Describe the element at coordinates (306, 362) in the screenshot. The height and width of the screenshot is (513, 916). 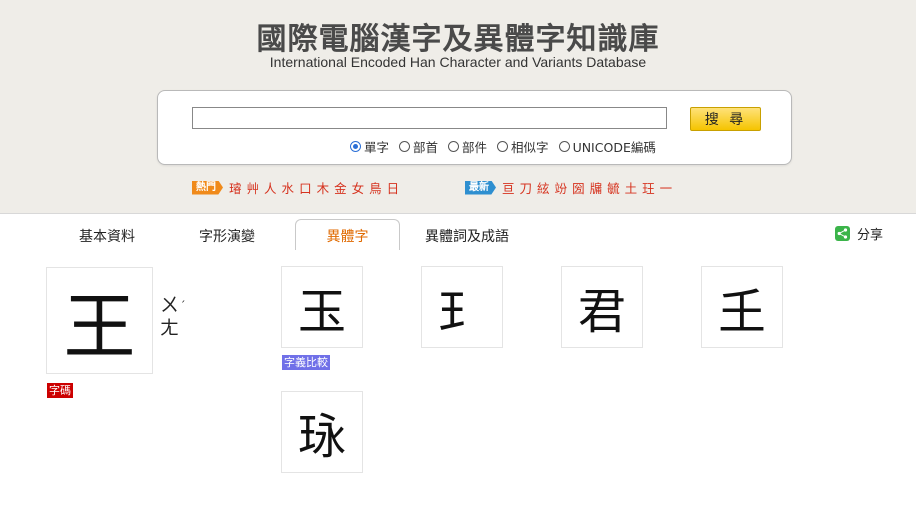
I see `meaning-compare-badge: 字義比較` at that location.